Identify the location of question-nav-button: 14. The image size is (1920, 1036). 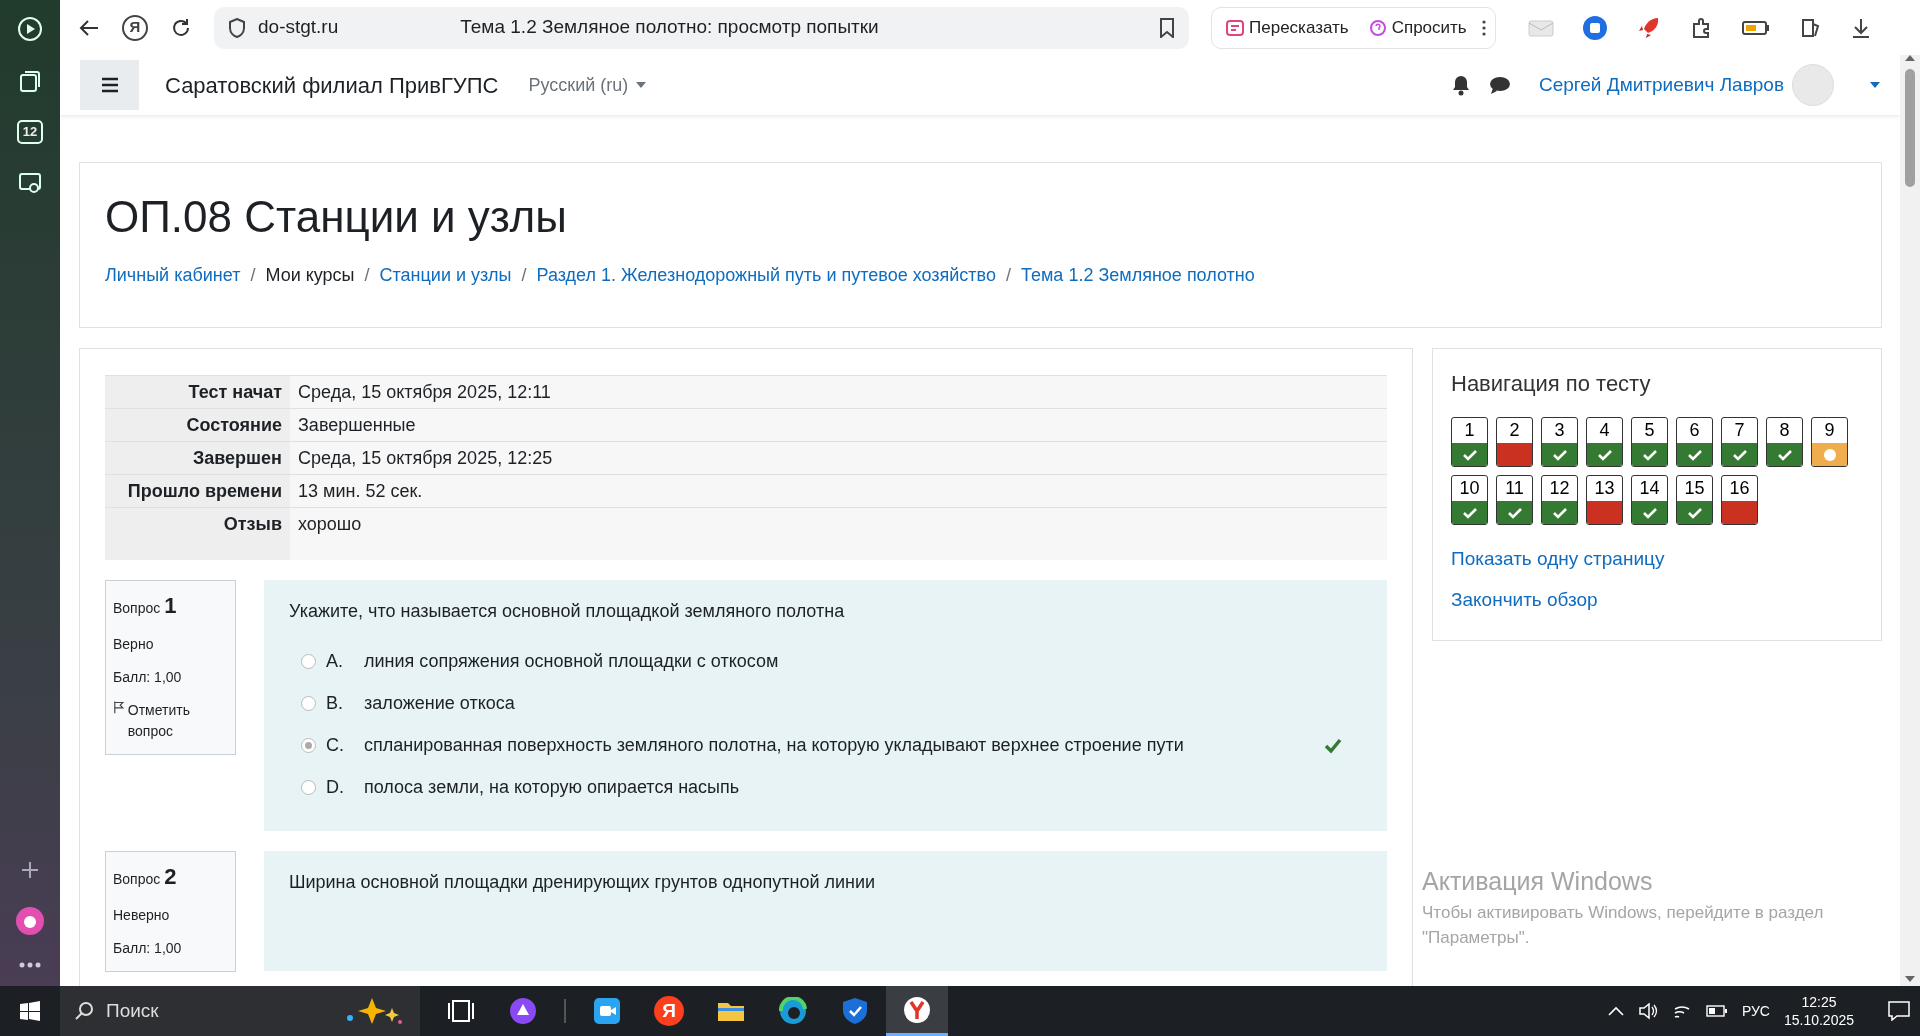
(1649, 500).